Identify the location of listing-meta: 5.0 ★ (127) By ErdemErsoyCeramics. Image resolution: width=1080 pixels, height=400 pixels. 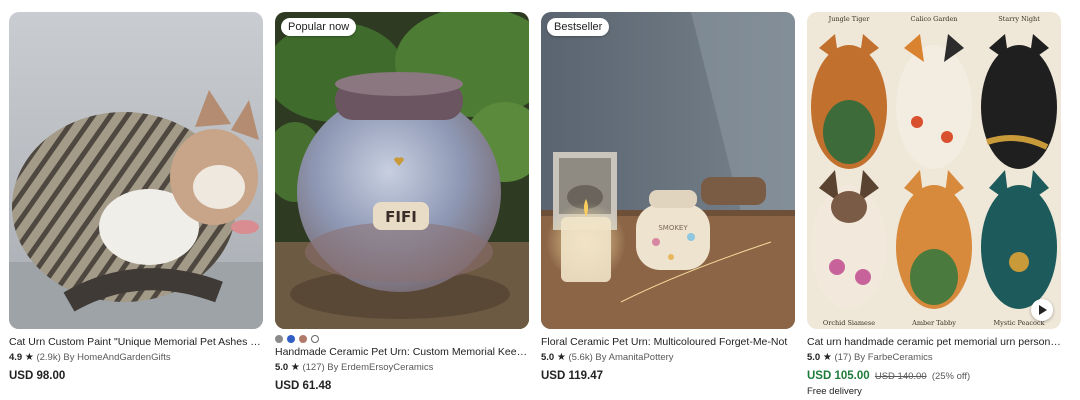
(402, 368).